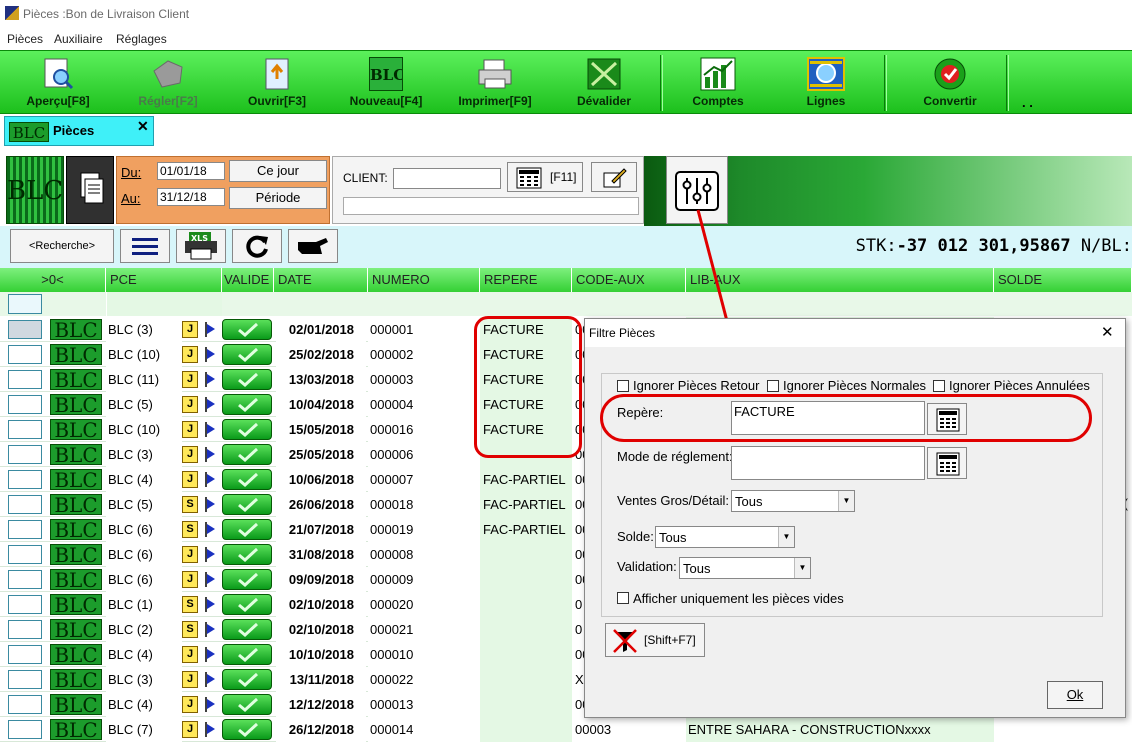 This screenshot has height=753, width=1132. I want to click on ignore-normales-checkbox, so click(773, 386).